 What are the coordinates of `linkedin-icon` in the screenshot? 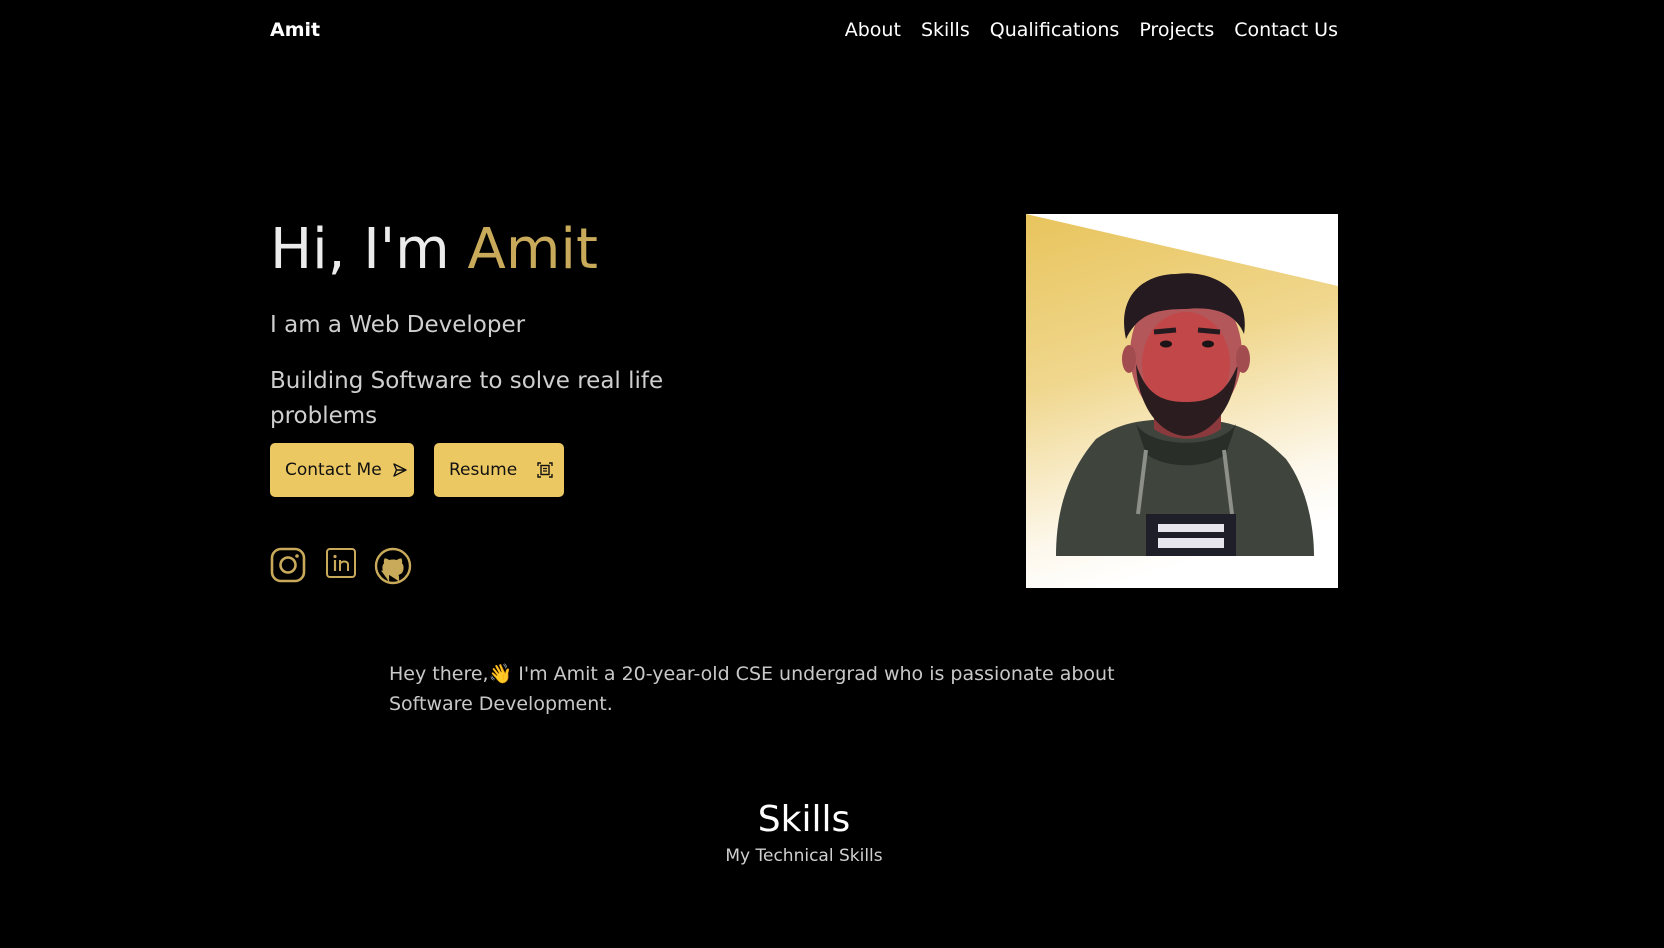 It's located at (341, 563).